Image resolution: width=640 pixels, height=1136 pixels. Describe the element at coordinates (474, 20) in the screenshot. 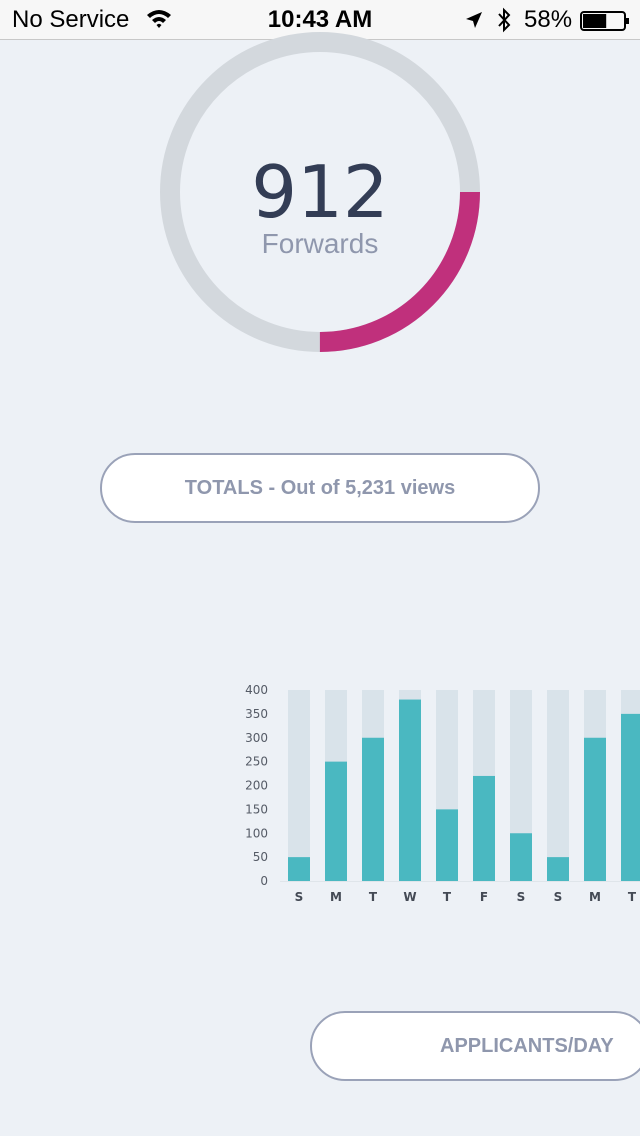

I see `location-arrow-icon` at that location.